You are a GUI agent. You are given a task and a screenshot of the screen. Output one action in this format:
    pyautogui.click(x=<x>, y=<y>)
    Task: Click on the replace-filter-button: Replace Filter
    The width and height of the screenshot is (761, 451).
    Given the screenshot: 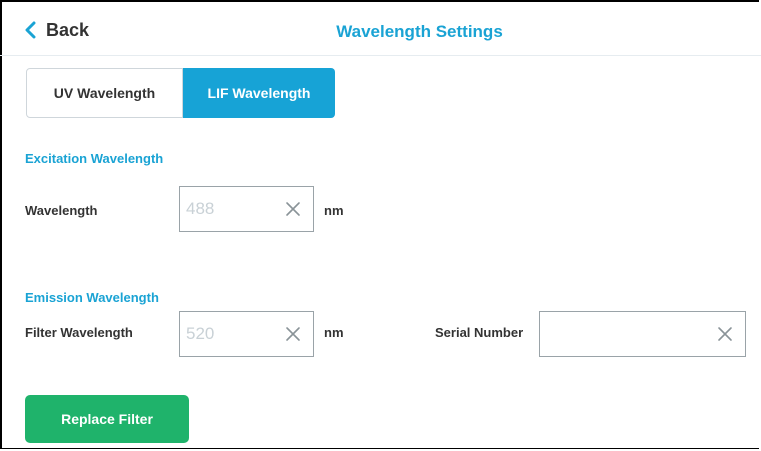 What is the action you would take?
    pyautogui.click(x=107, y=419)
    